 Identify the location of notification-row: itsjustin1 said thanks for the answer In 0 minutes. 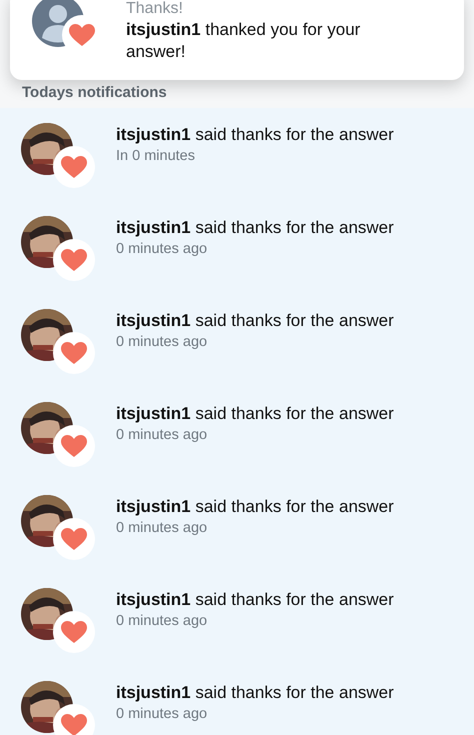
(237, 154).